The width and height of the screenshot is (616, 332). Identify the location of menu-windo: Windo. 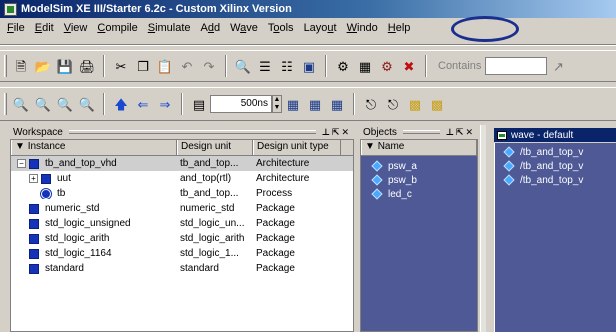
(362, 28).